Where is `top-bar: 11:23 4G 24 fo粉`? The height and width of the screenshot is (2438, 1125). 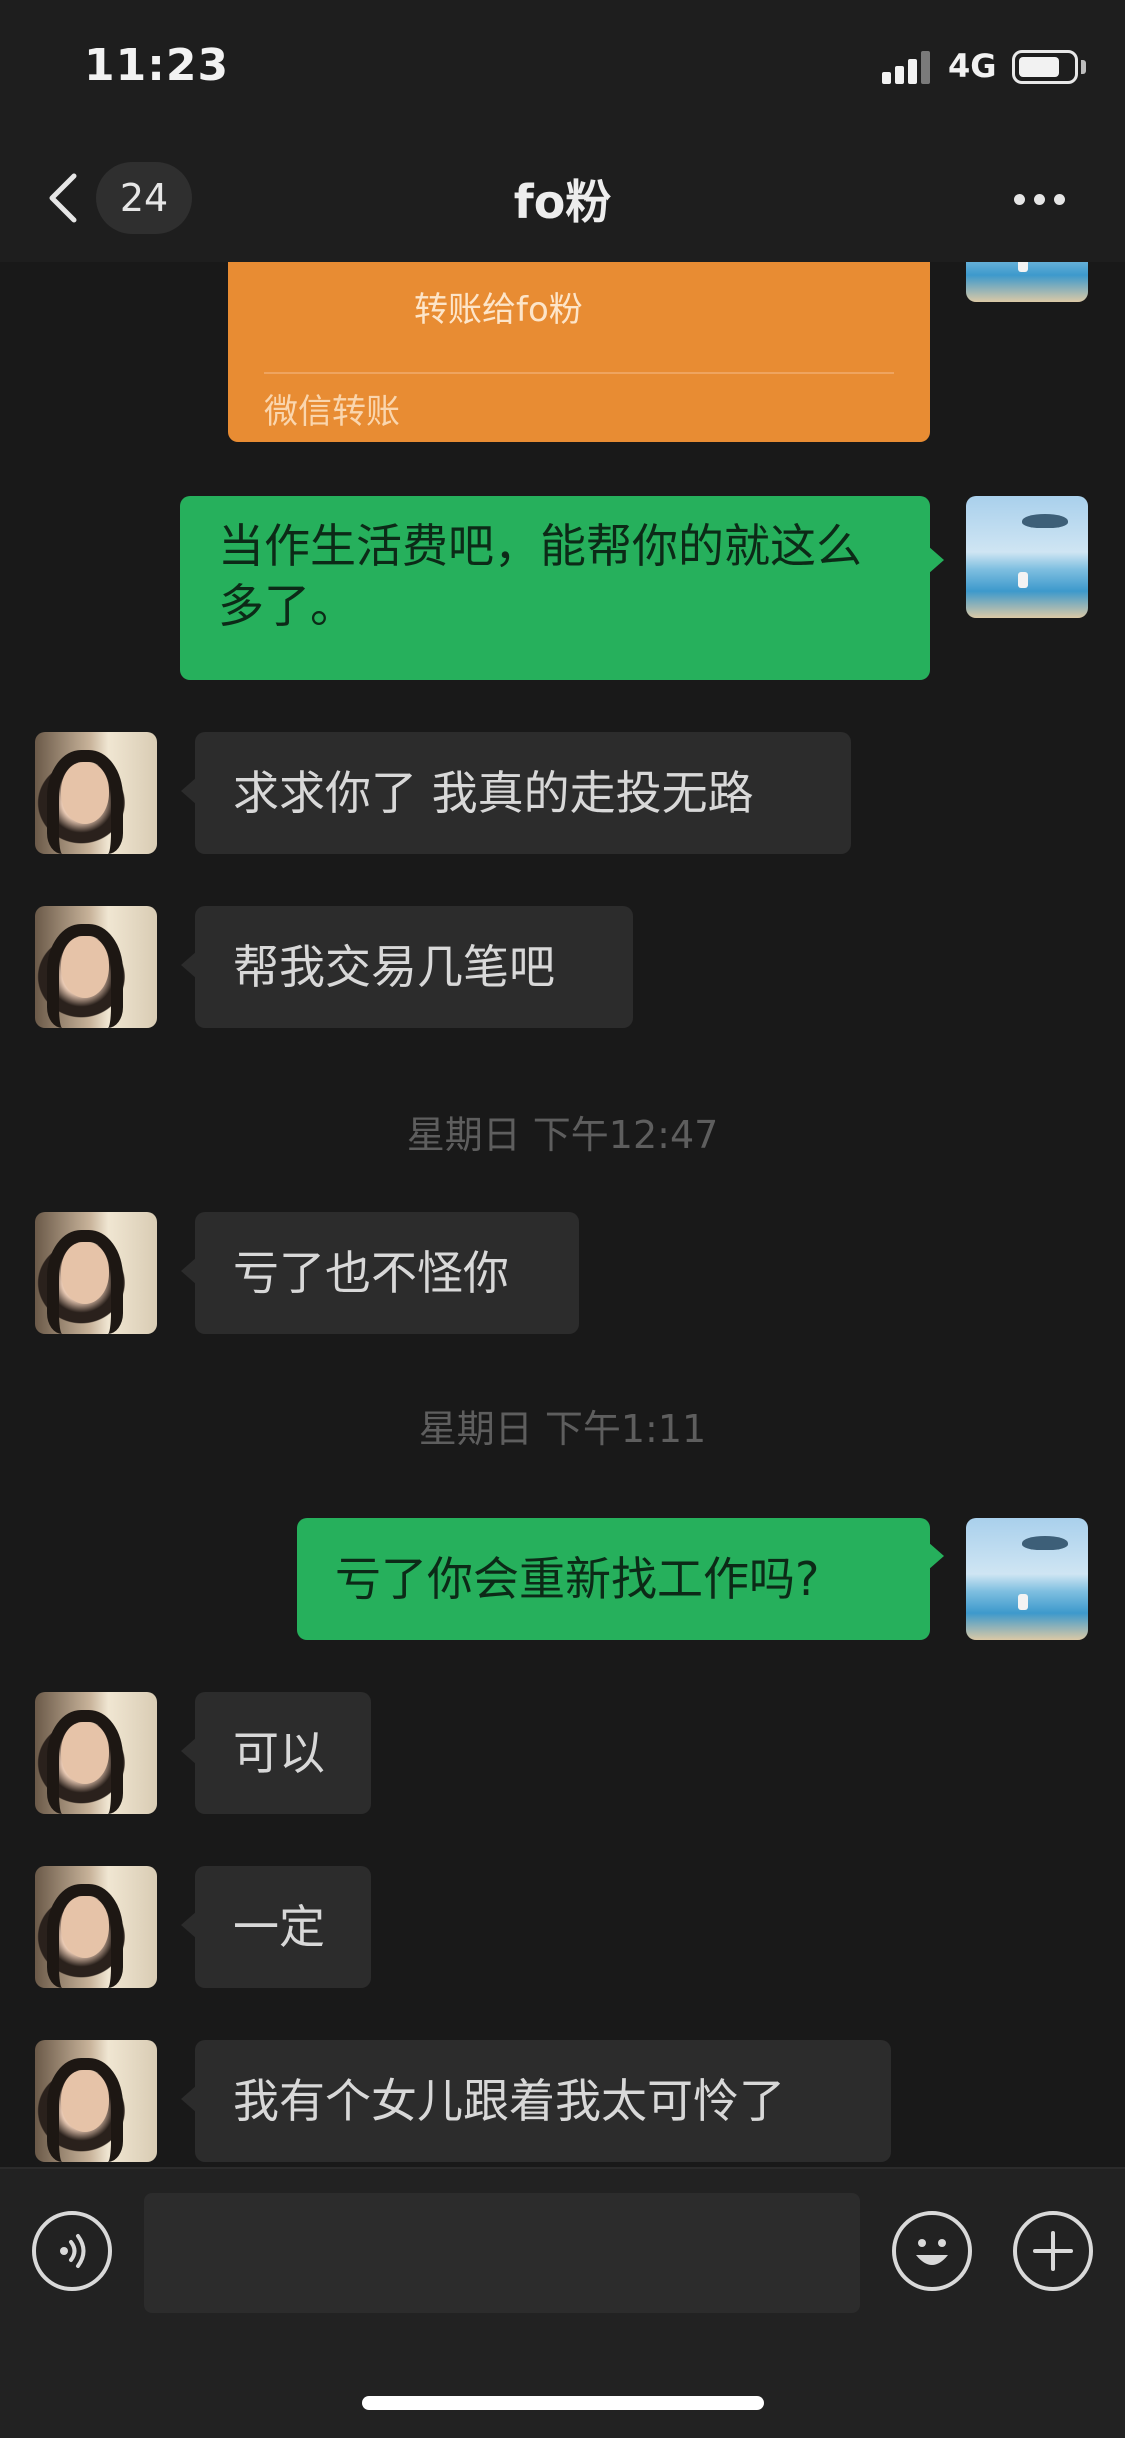
top-bar: 11:23 4G 24 fo粉 is located at coordinates (562, 131).